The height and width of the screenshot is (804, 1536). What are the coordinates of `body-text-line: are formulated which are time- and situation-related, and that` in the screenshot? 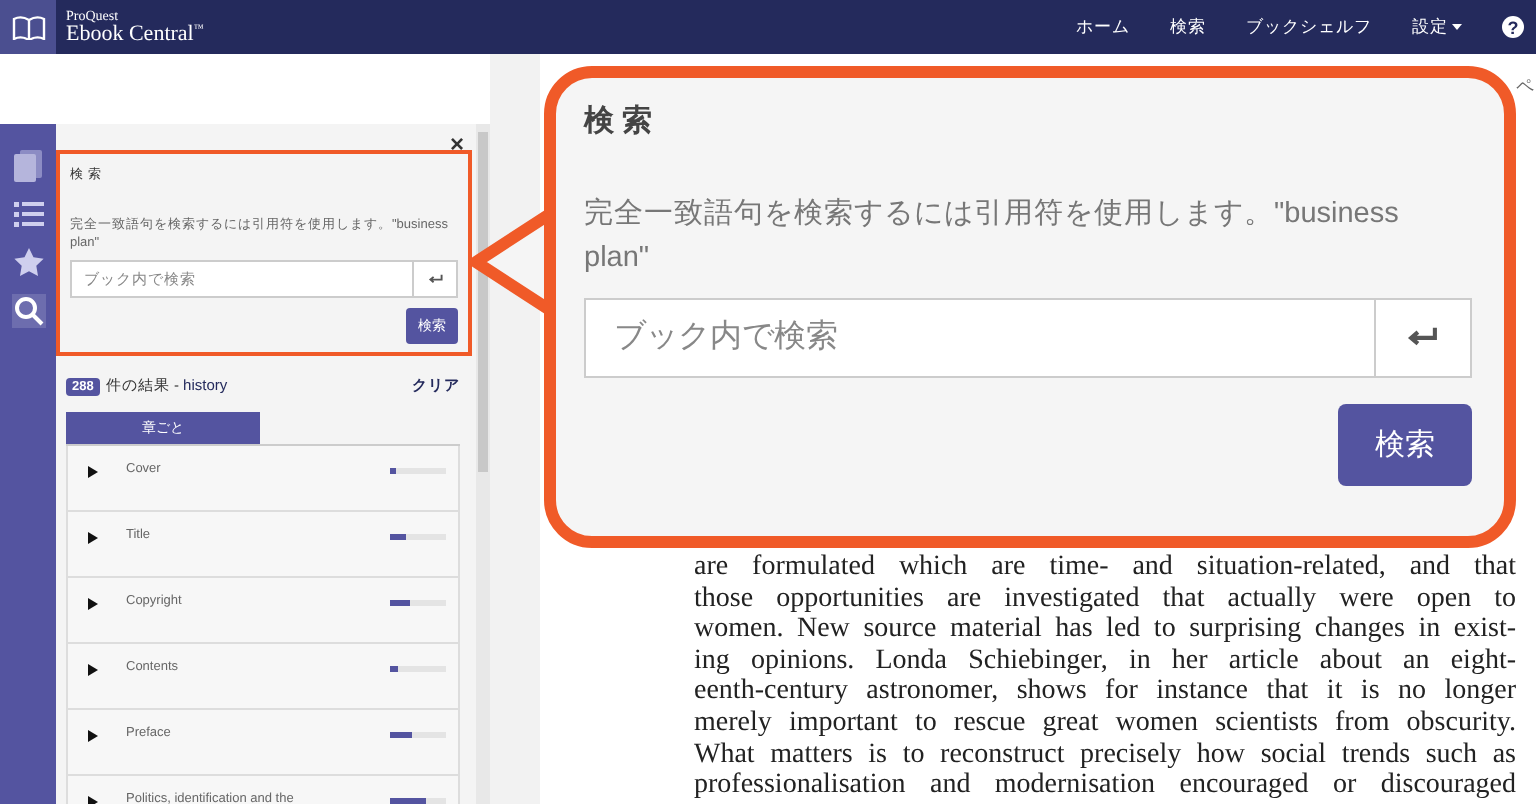 It's located at (1105, 568).